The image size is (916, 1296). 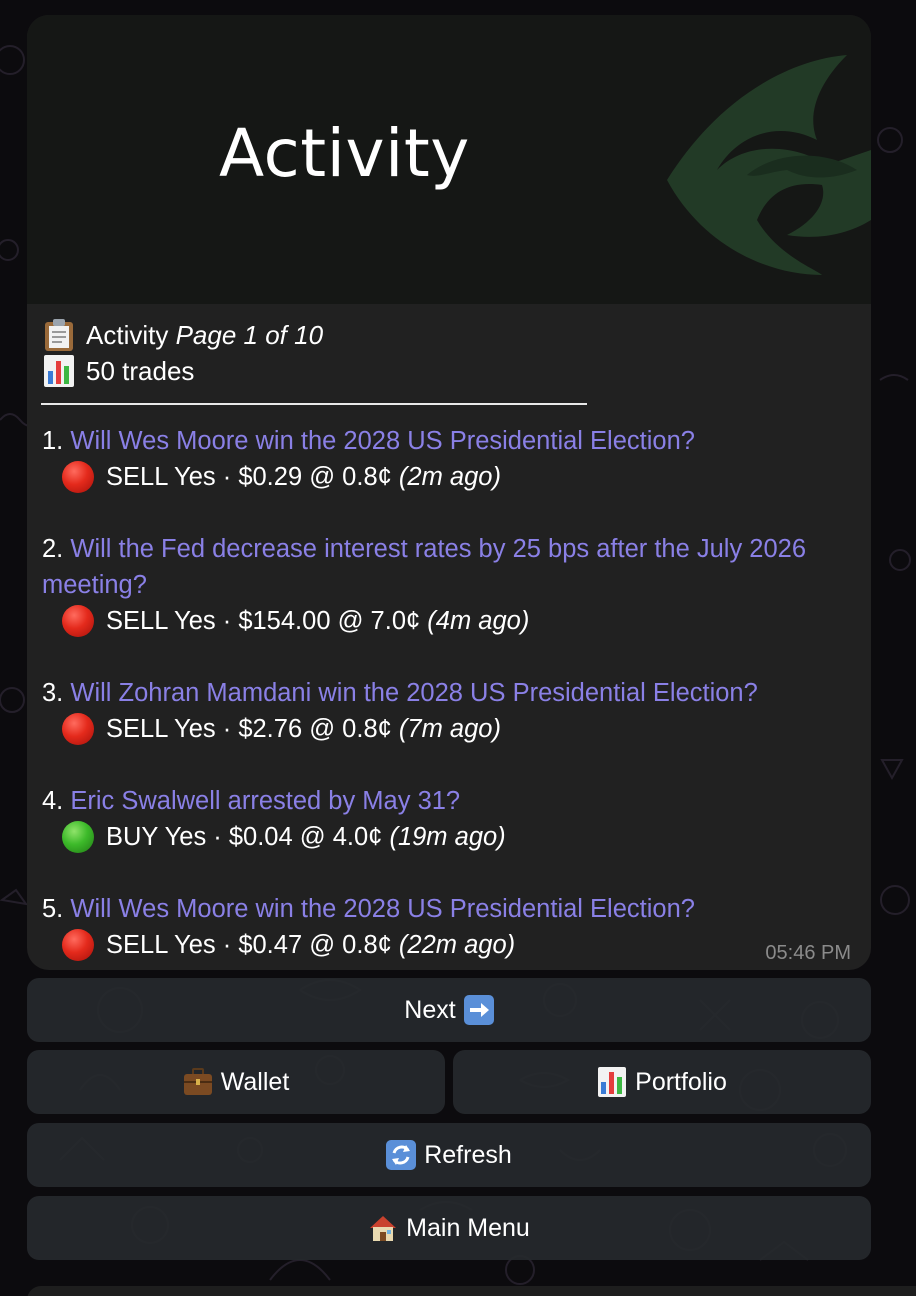 What do you see at coordinates (449, 477) in the screenshot?
I see `trade-time-ago: (2m ago)` at bounding box center [449, 477].